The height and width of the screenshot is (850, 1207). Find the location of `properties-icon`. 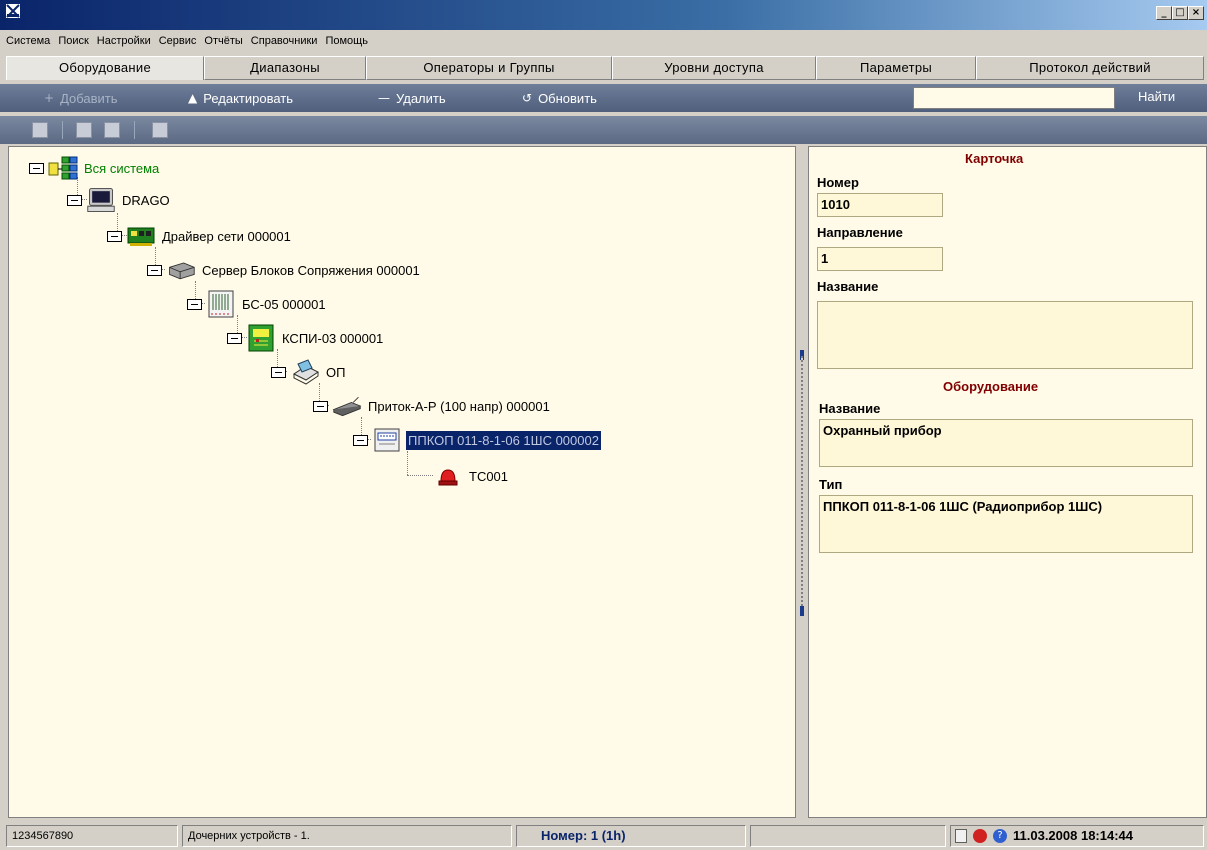

properties-icon is located at coordinates (112, 130).